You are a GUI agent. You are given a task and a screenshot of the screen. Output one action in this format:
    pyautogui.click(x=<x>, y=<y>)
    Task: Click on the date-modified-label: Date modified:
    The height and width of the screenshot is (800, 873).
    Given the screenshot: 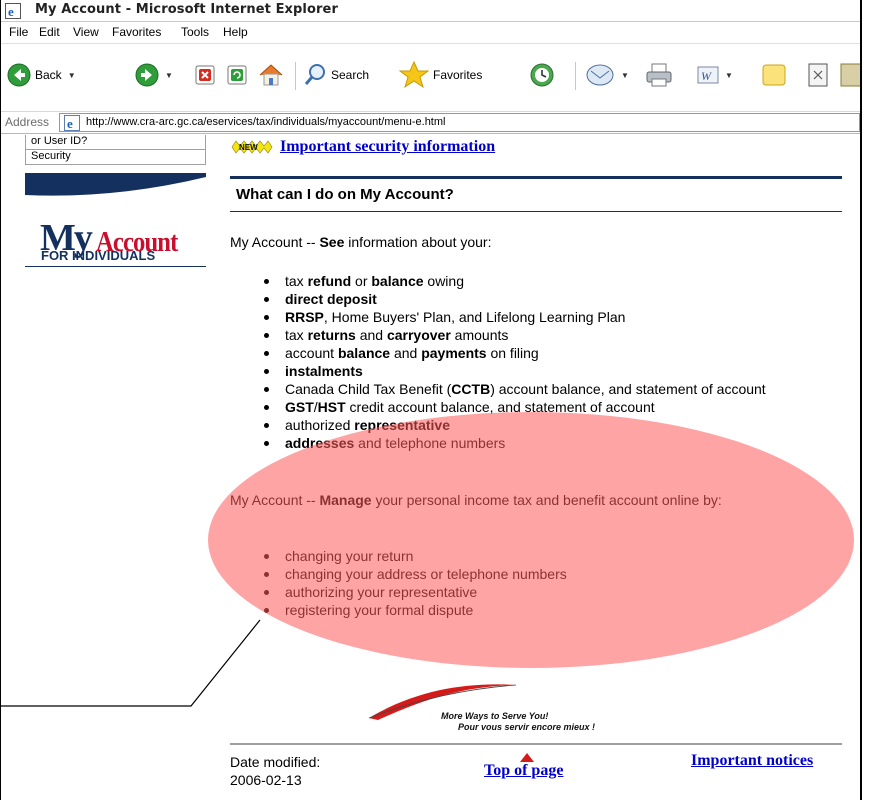 What is the action you would take?
    pyautogui.click(x=275, y=762)
    